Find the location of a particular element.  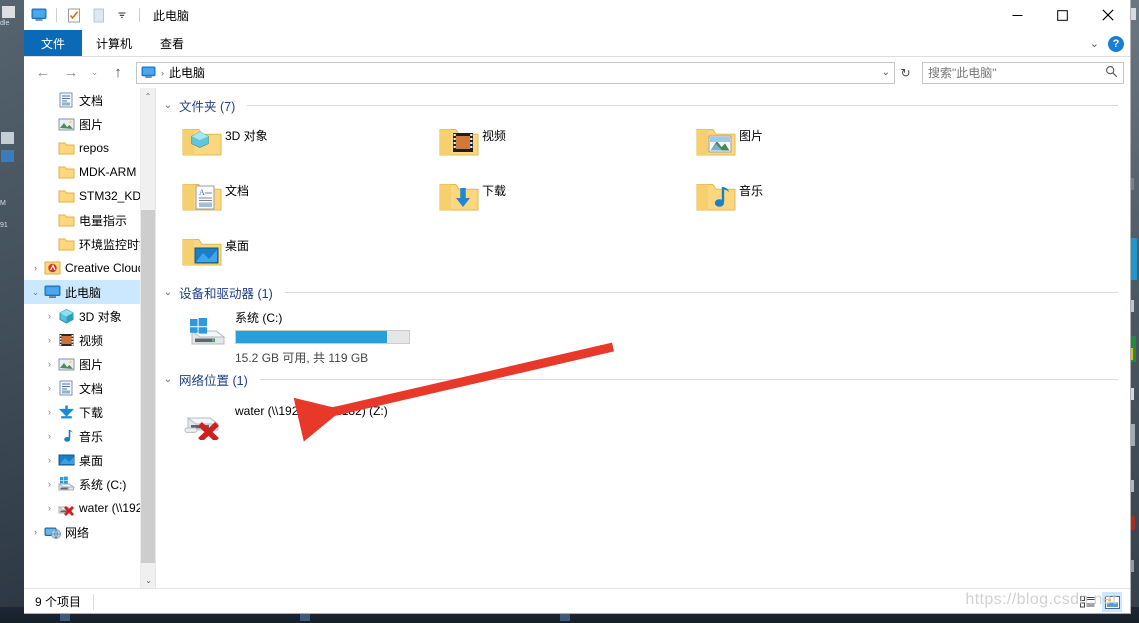

maximize-button is located at coordinates (1062, 15).